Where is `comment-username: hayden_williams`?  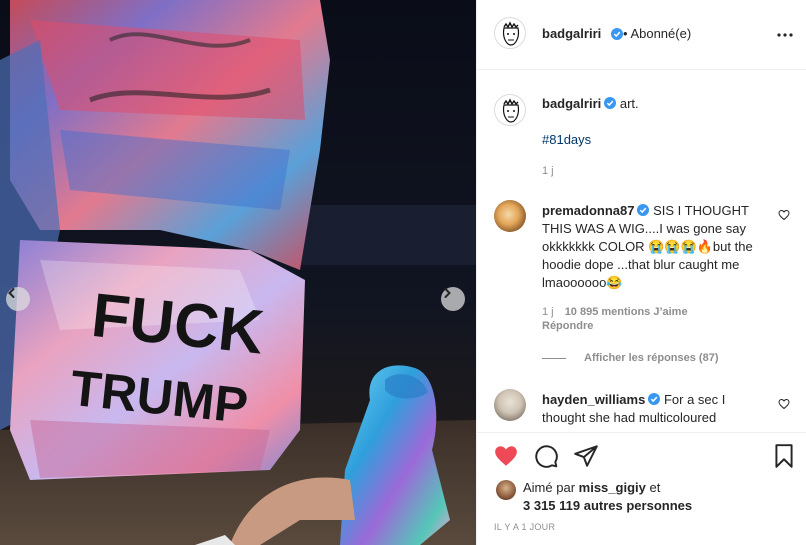 comment-username: hayden_williams is located at coordinates (593, 399).